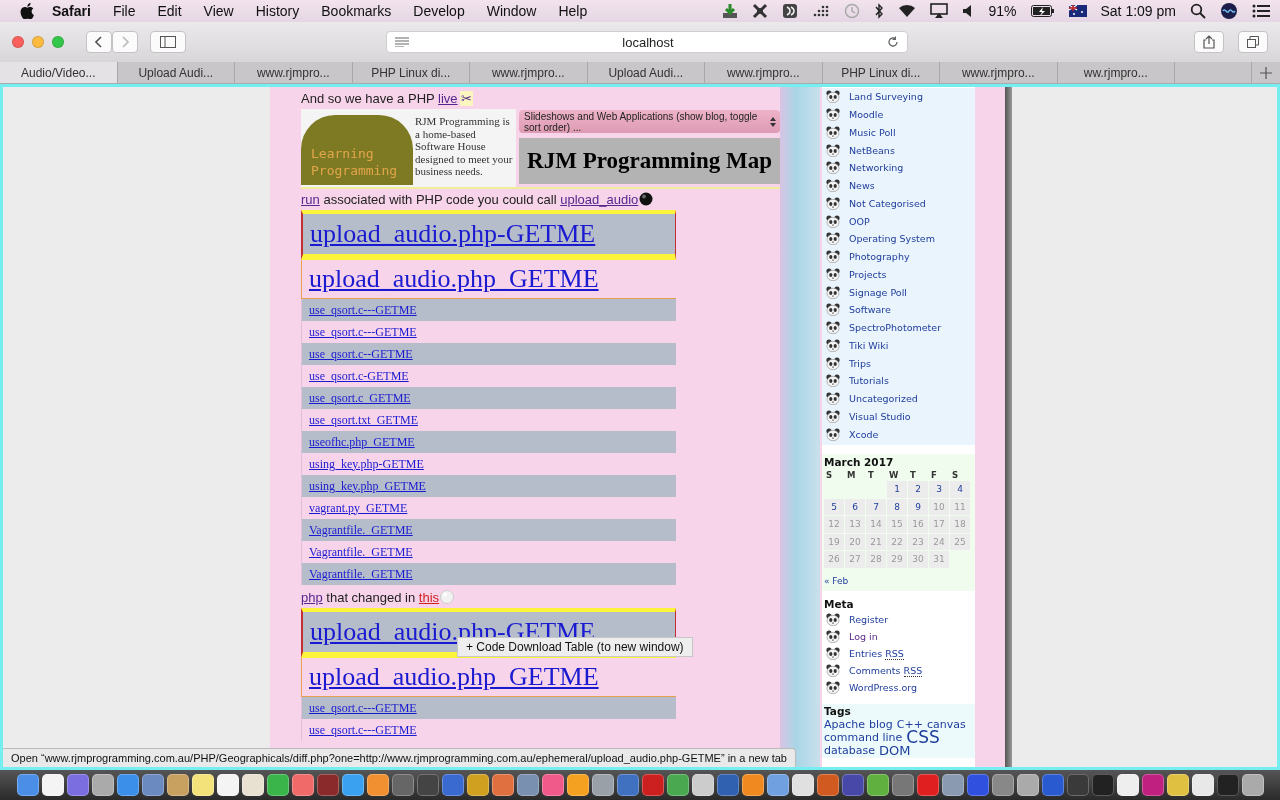 The height and width of the screenshot is (800, 1280). Describe the element at coordinates (429, 597) in the screenshot. I see `this-link: this` at that location.